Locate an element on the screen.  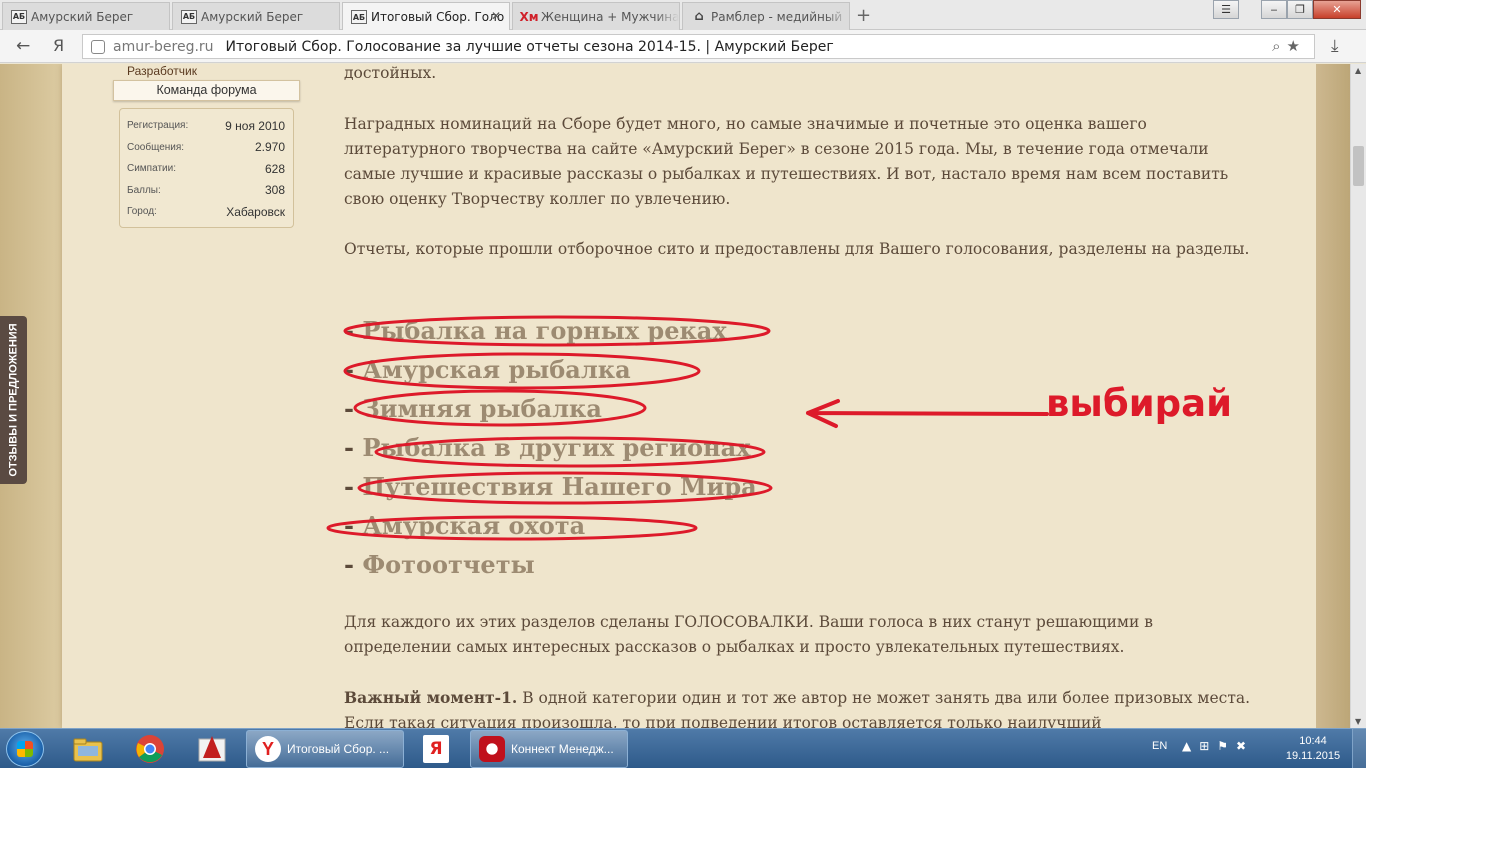
annotation-label: выбирай is located at coordinates (1139, 403).